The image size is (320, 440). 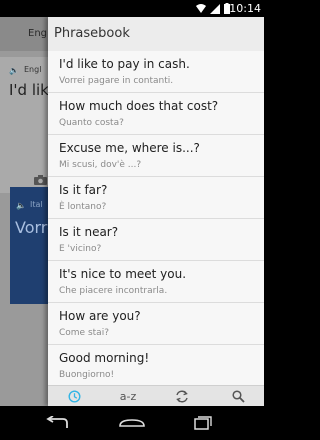 I want to click on back-icon, so click(x=57, y=422).